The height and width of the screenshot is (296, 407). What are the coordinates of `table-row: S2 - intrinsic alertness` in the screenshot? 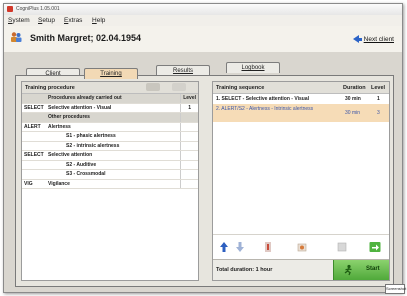 It's located at (110, 146).